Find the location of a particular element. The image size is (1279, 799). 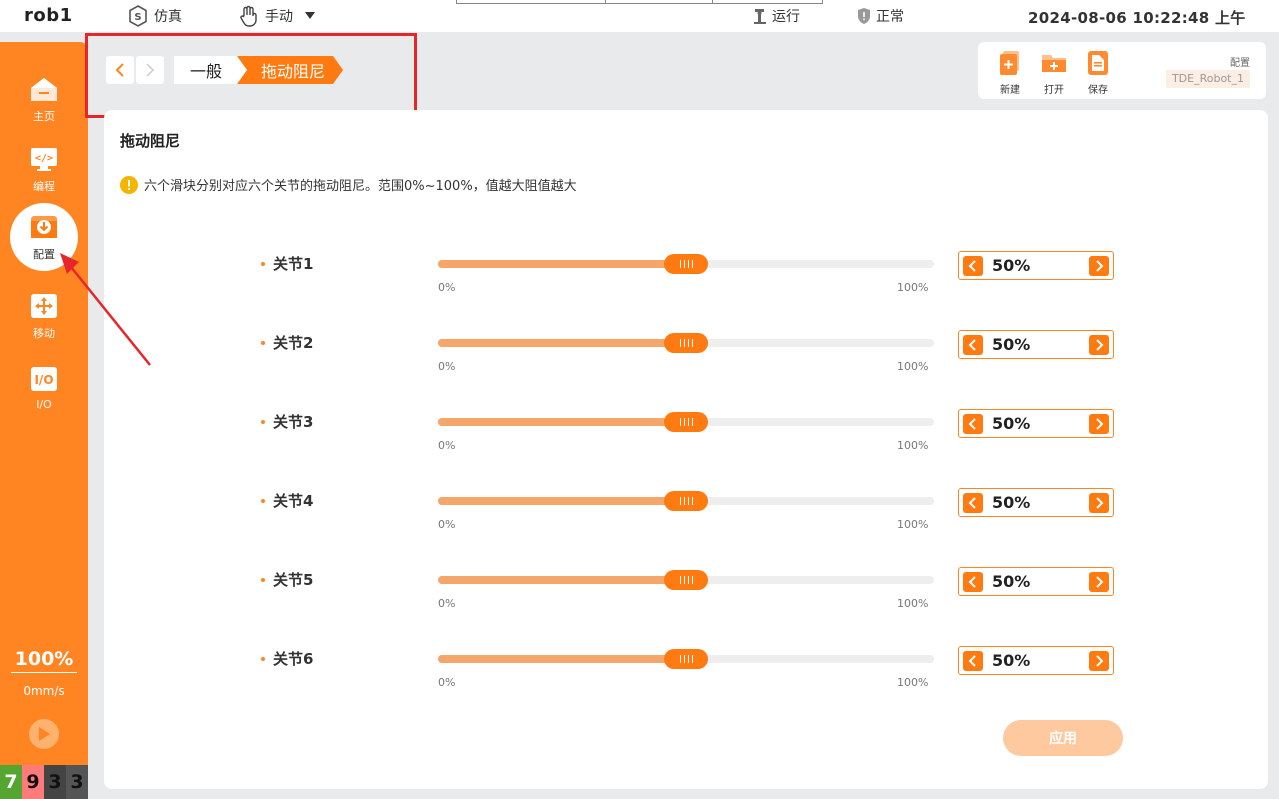

save-label: 保存 is located at coordinates (1098, 90).